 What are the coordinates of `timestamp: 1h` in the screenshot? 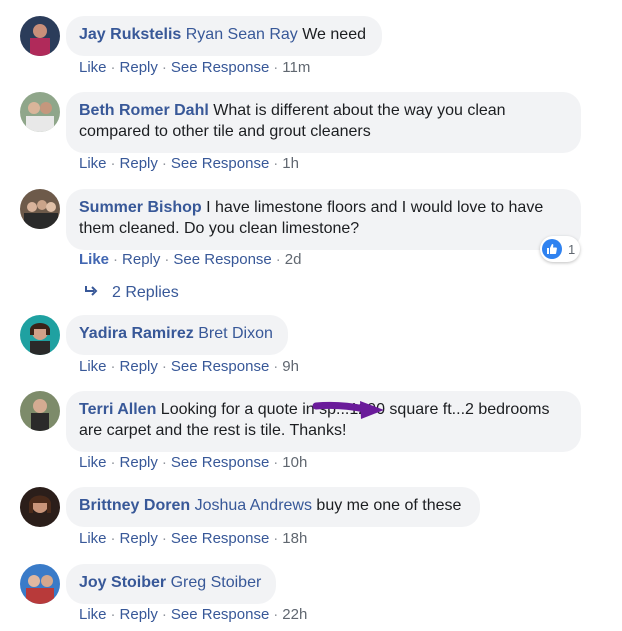 It's located at (290, 163).